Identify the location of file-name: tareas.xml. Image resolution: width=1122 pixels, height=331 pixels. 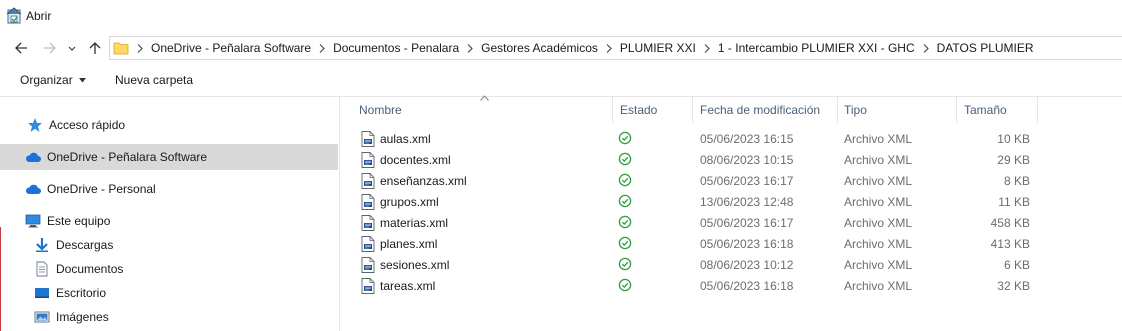
(408, 286).